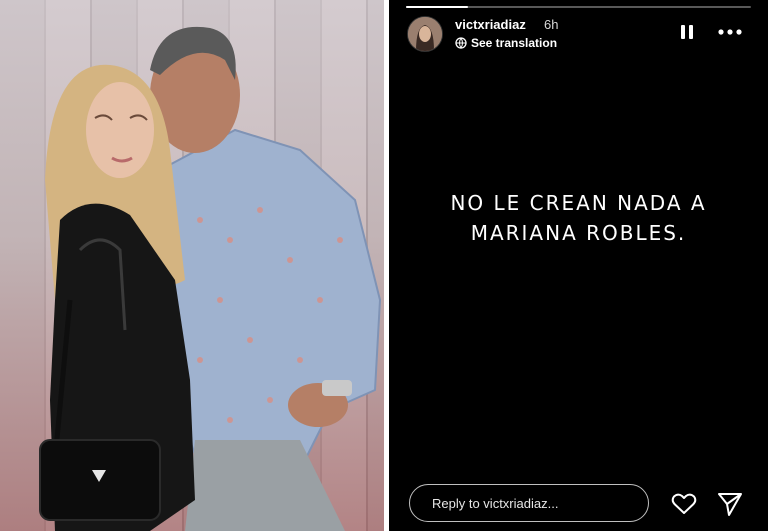  I want to click on story-text-line-1: NO LE CREAN NADA A, so click(578, 203).